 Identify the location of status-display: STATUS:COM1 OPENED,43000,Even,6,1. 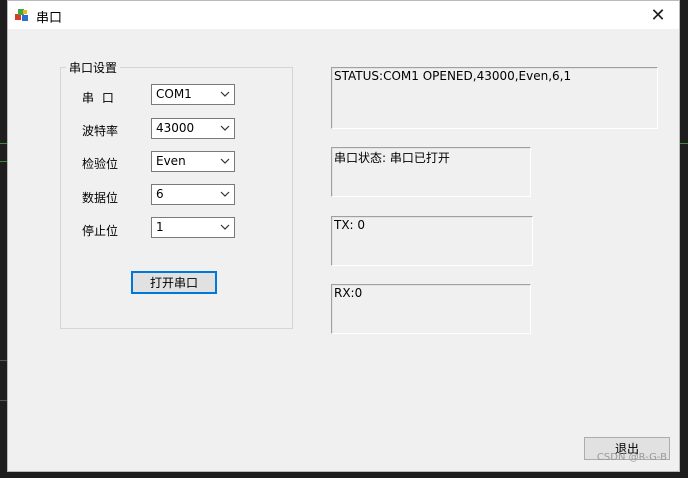
(494, 98).